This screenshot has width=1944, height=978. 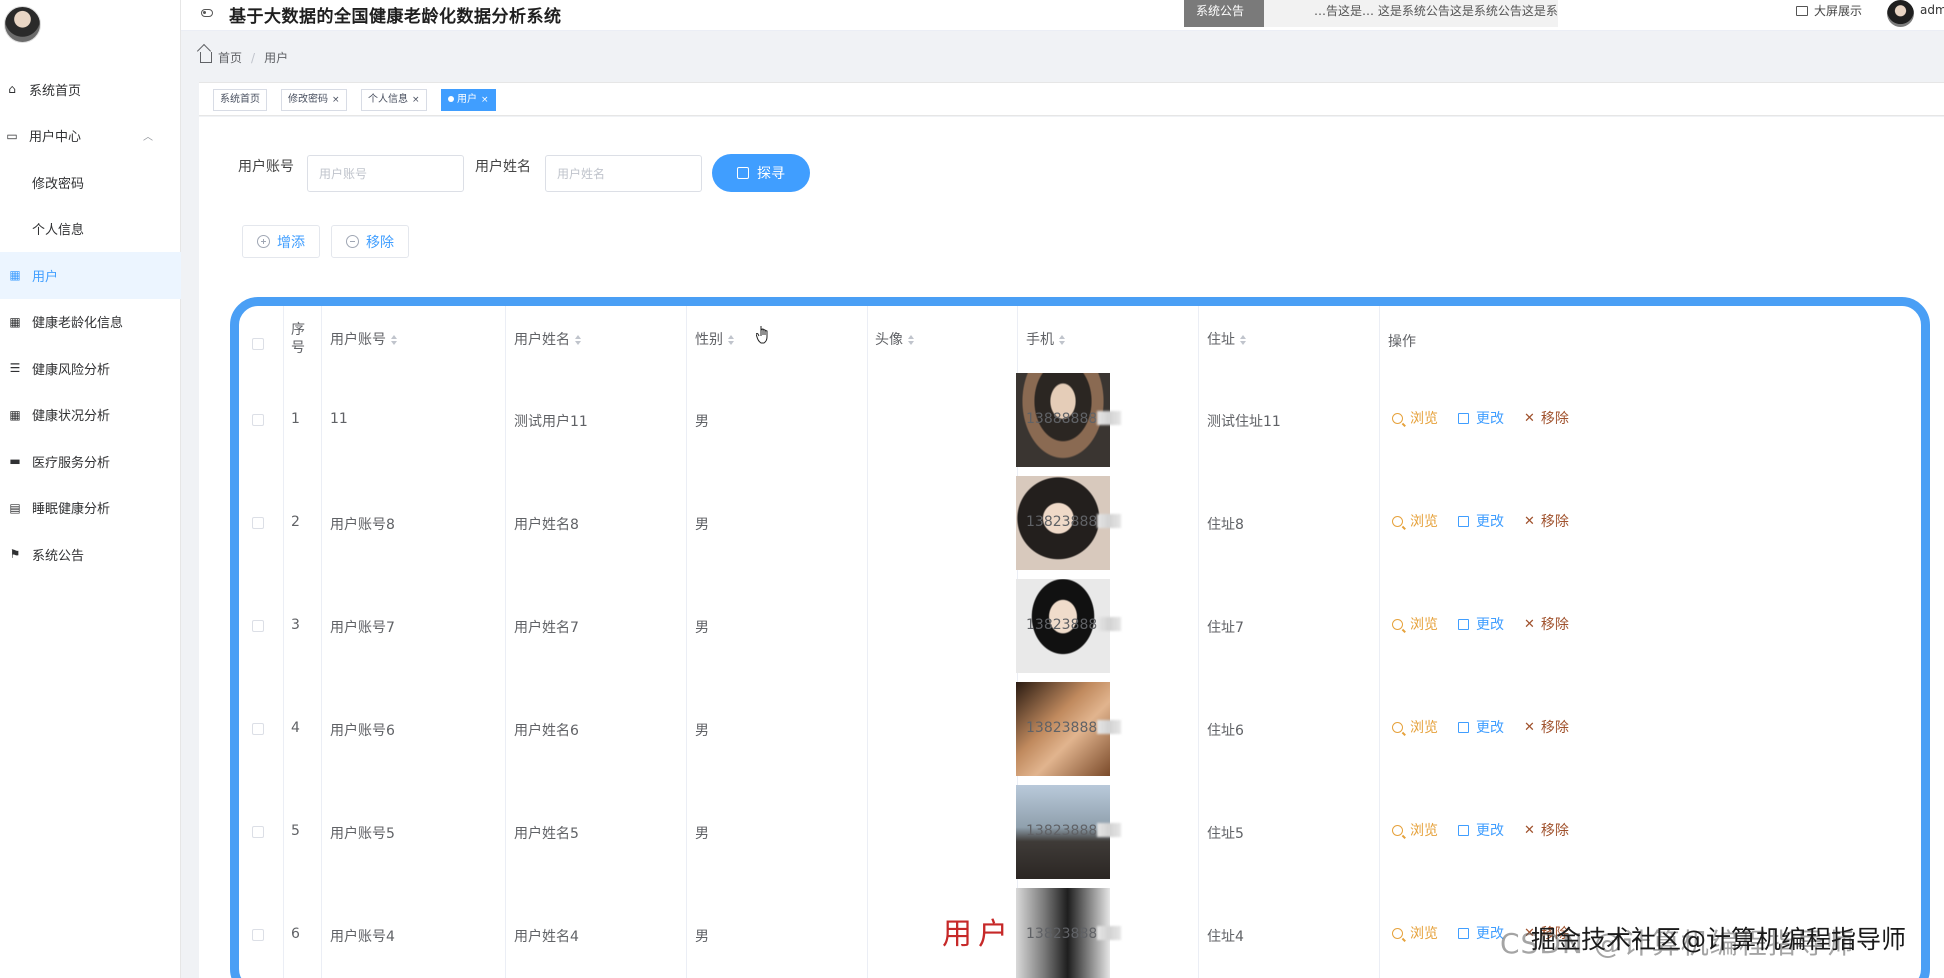 I want to click on cell-index: 5, so click(x=295, y=831).